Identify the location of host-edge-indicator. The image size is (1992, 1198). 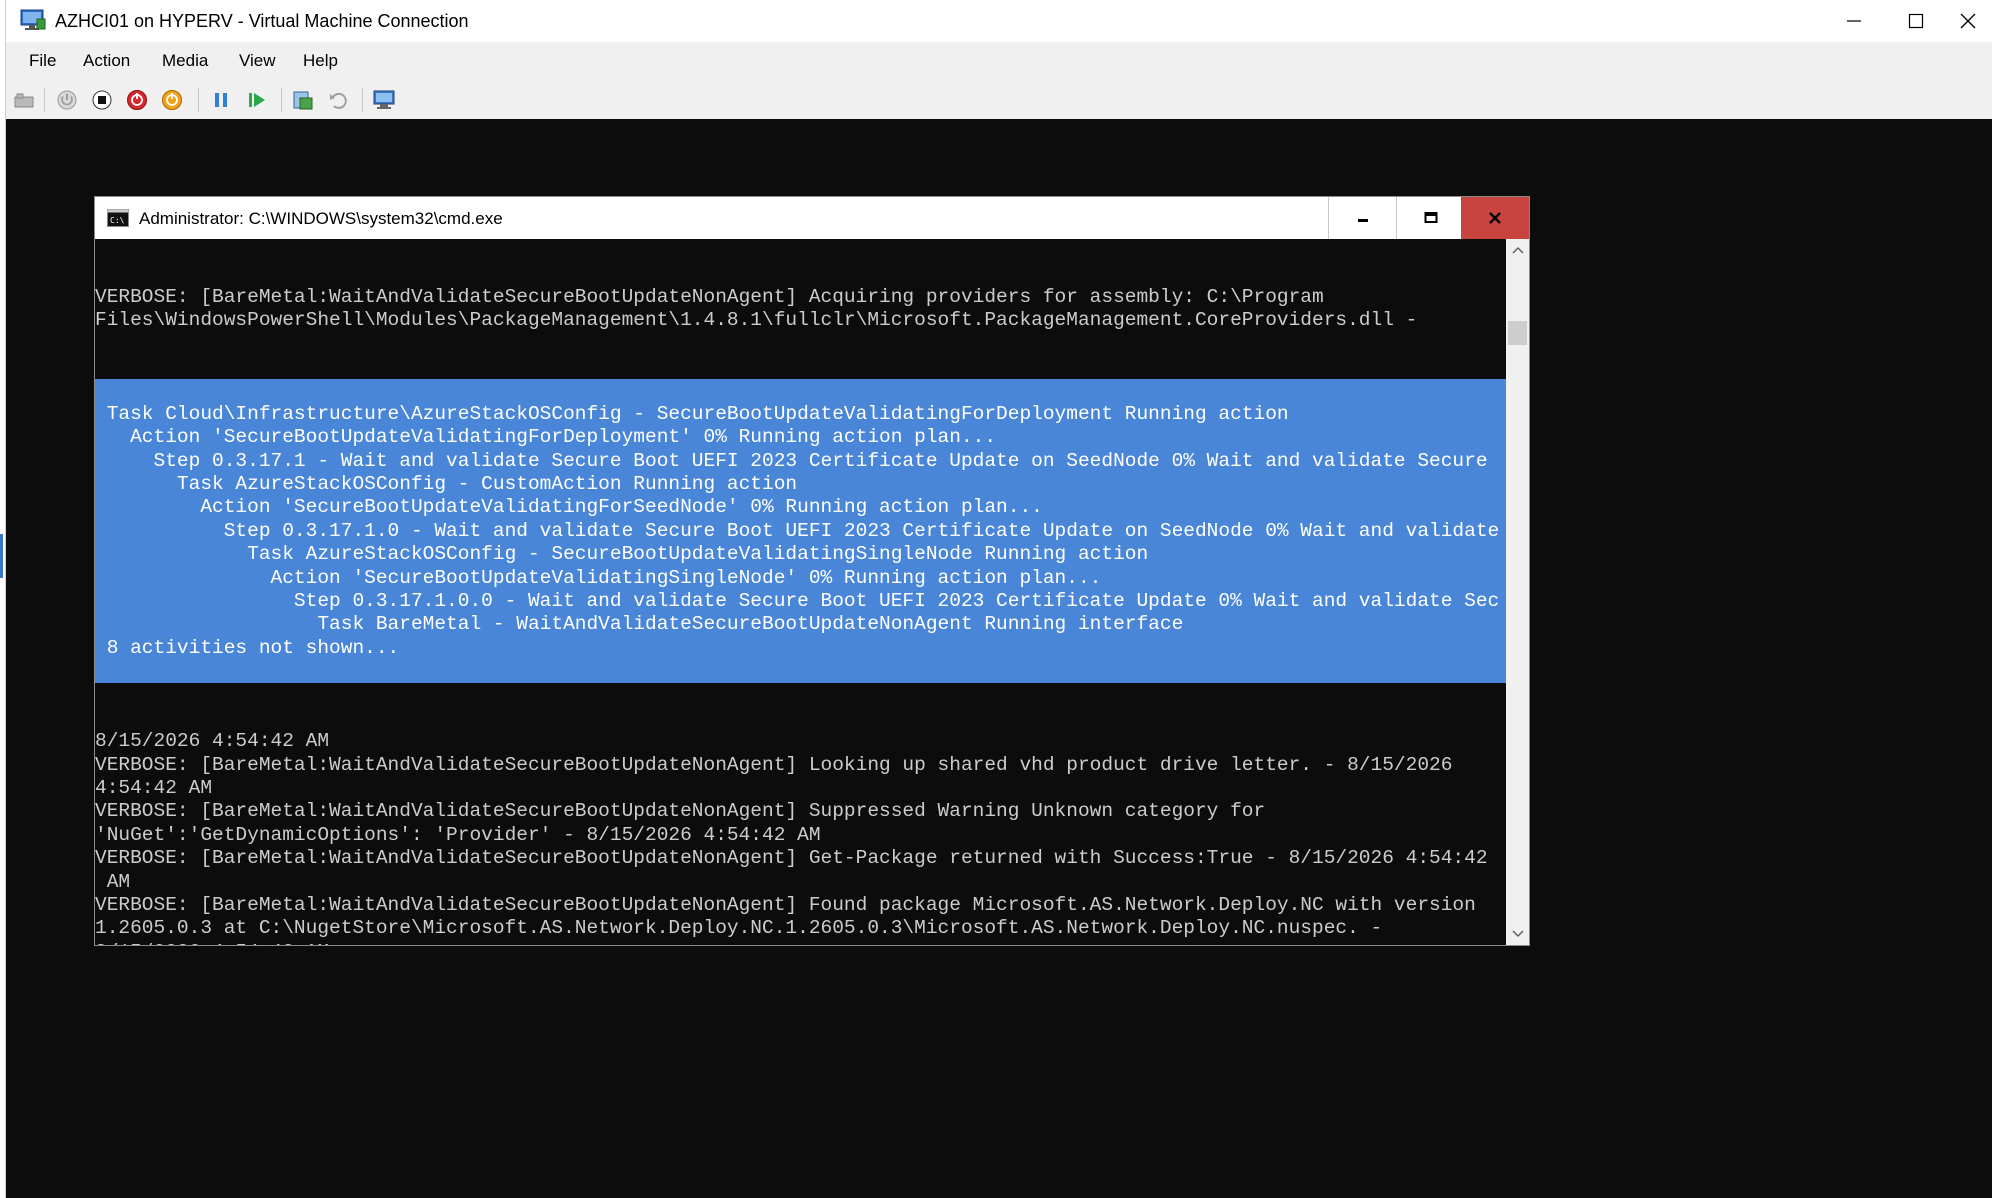
(1, 556).